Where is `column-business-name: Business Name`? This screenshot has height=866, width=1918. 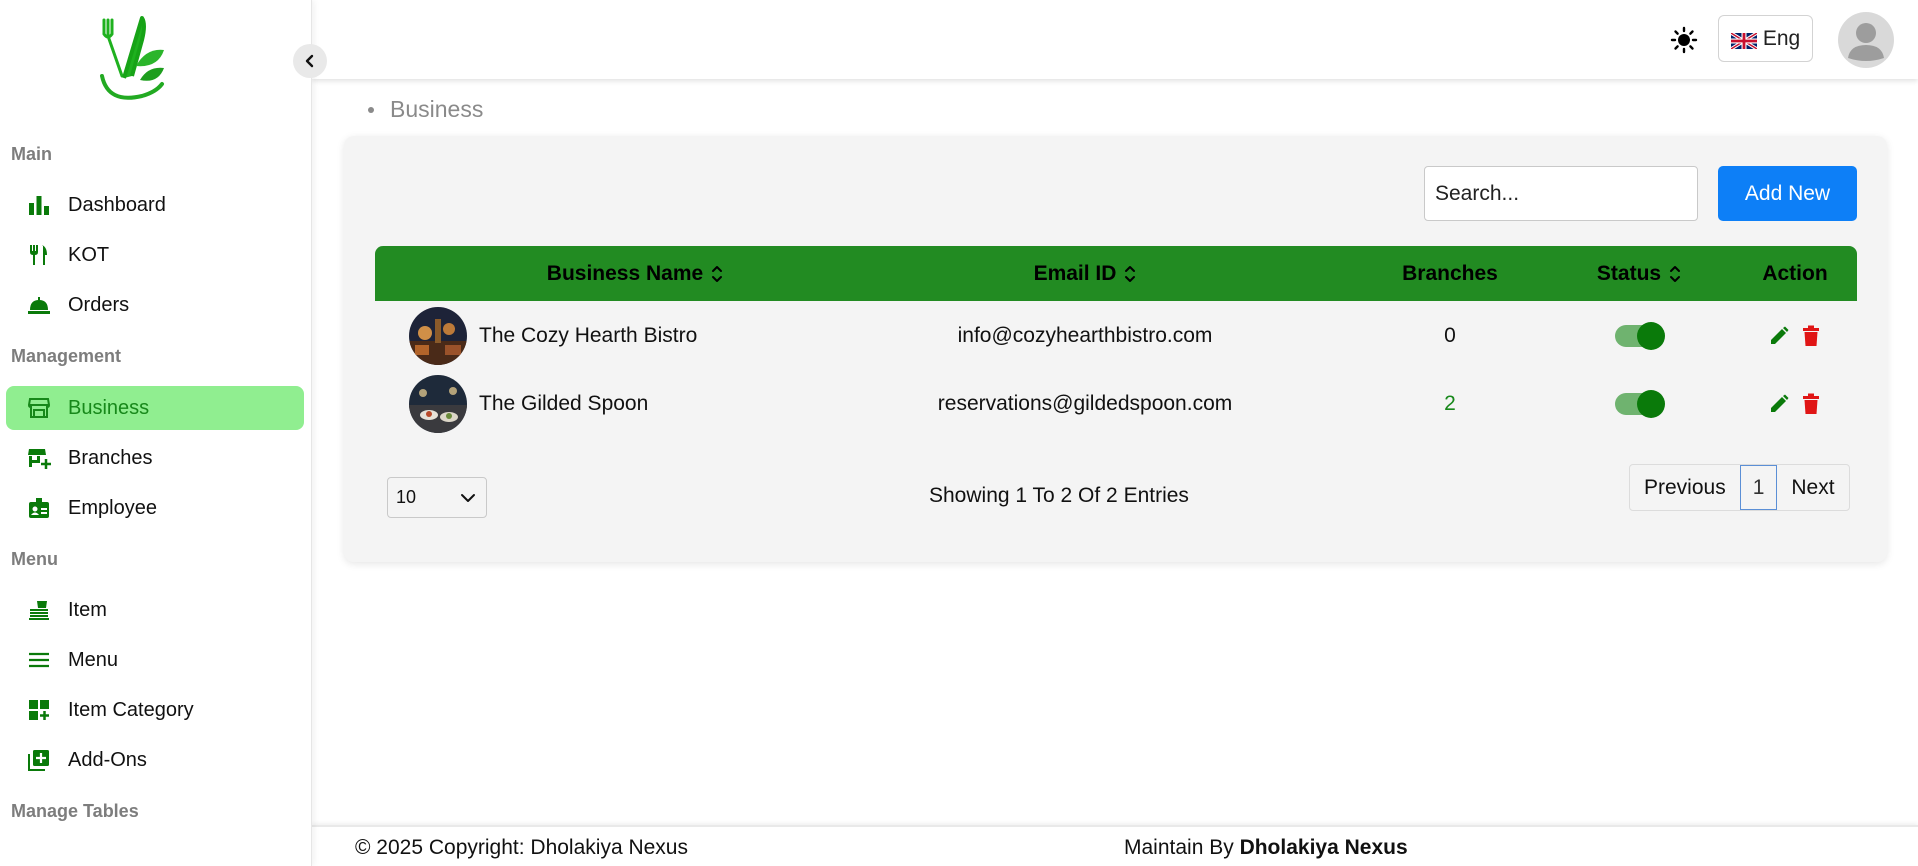 column-business-name: Business Name is located at coordinates (635, 273).